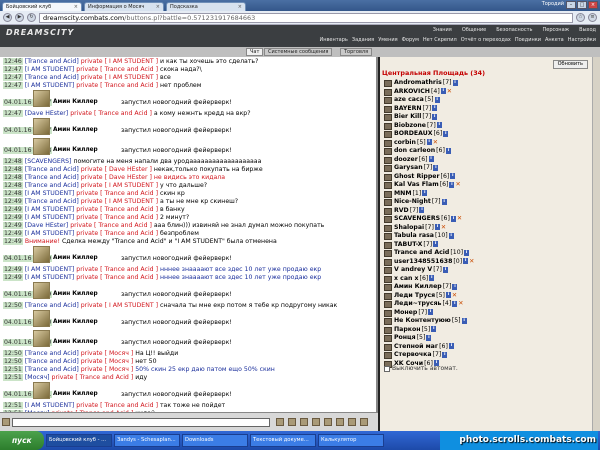 This screenshot has height=450, width=600. I want to click on player-entry: Biobzone [7] i, so click(418, 125).